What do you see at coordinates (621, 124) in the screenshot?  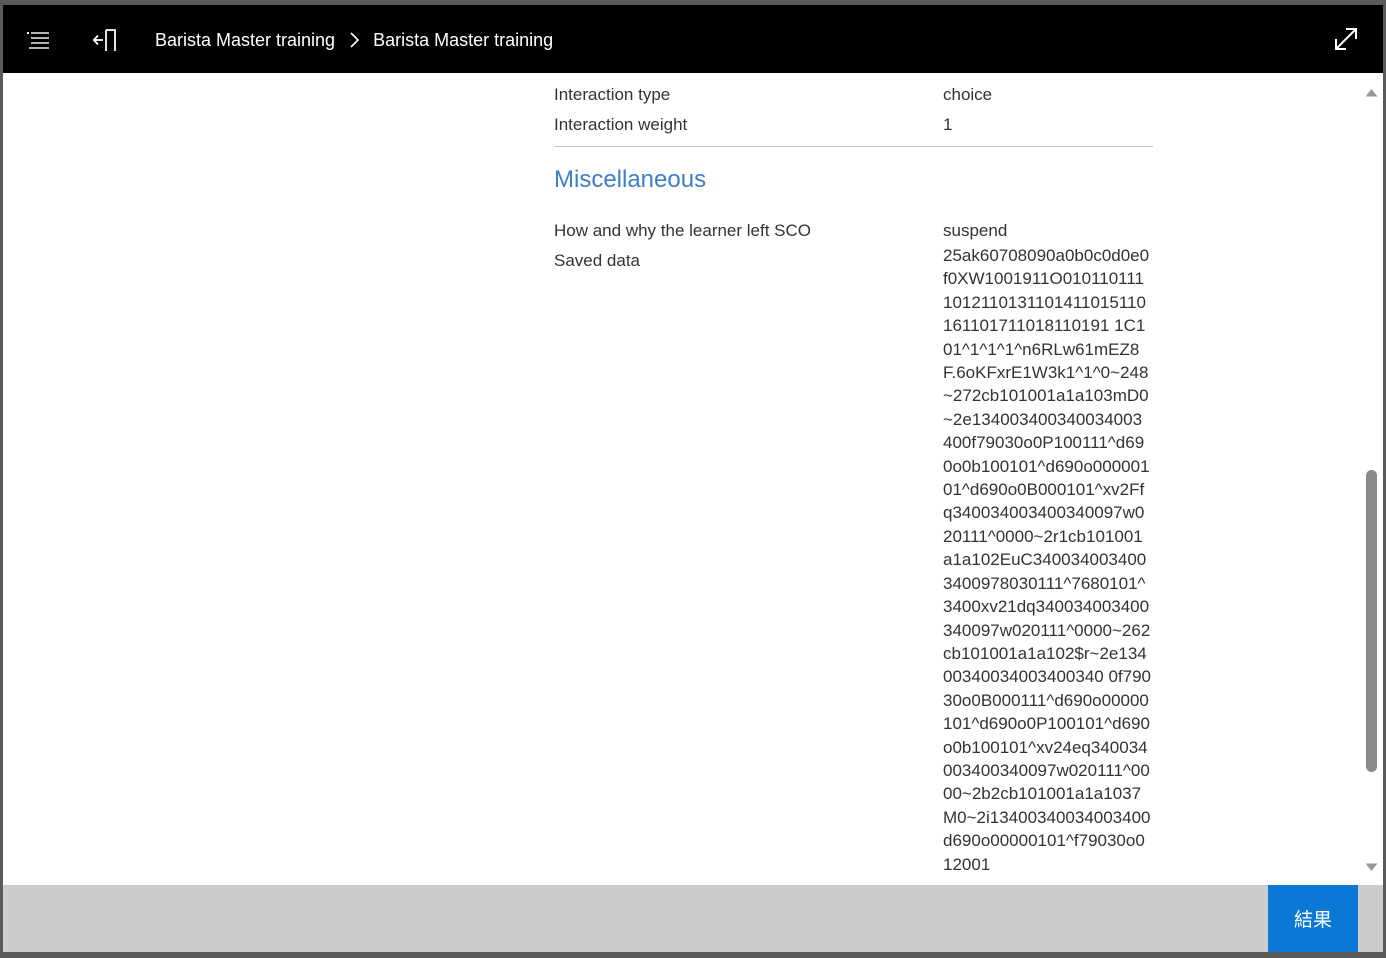 I see `interaction-weight-label: Interaction weight` at bounding box center [621, 124].